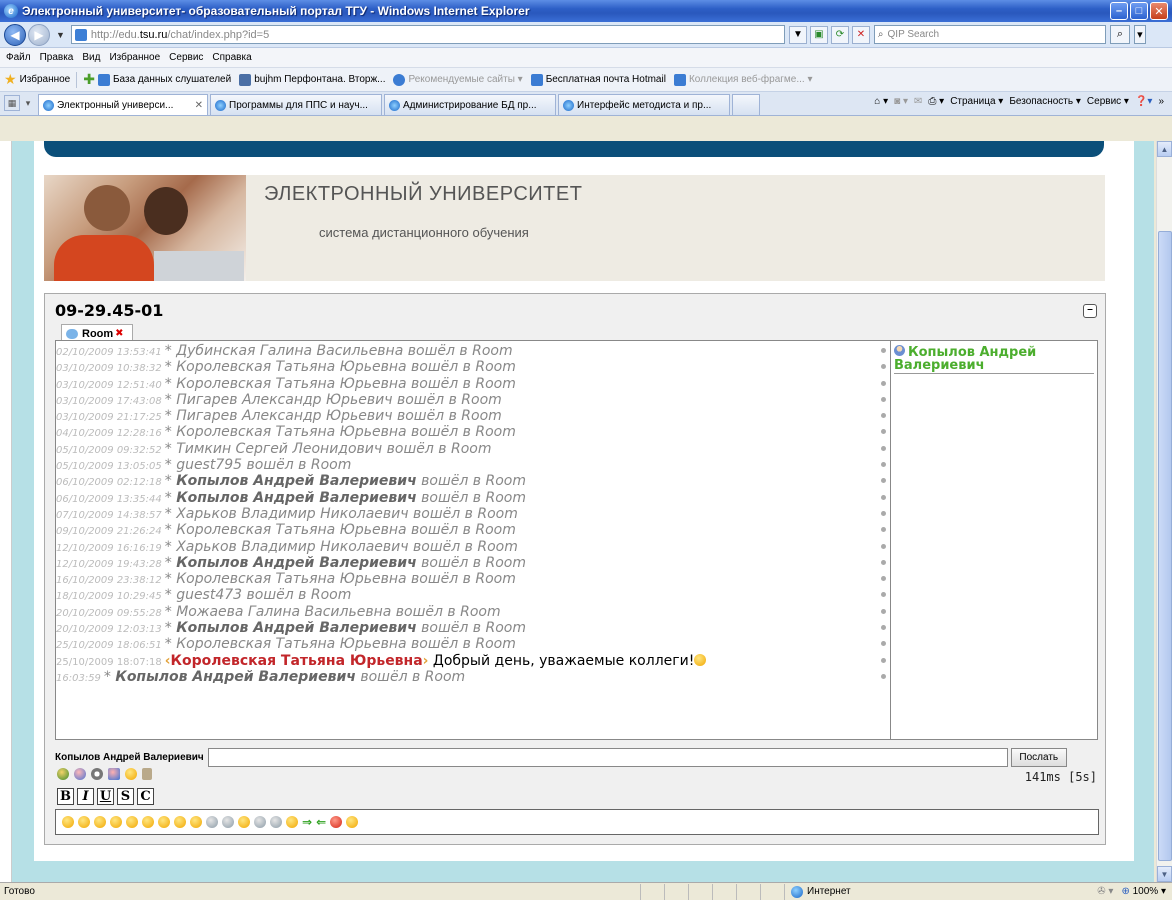 The width and height of the screenshot is (1172, 900). I want to click on minimize-button: –, so click(1119, 11).